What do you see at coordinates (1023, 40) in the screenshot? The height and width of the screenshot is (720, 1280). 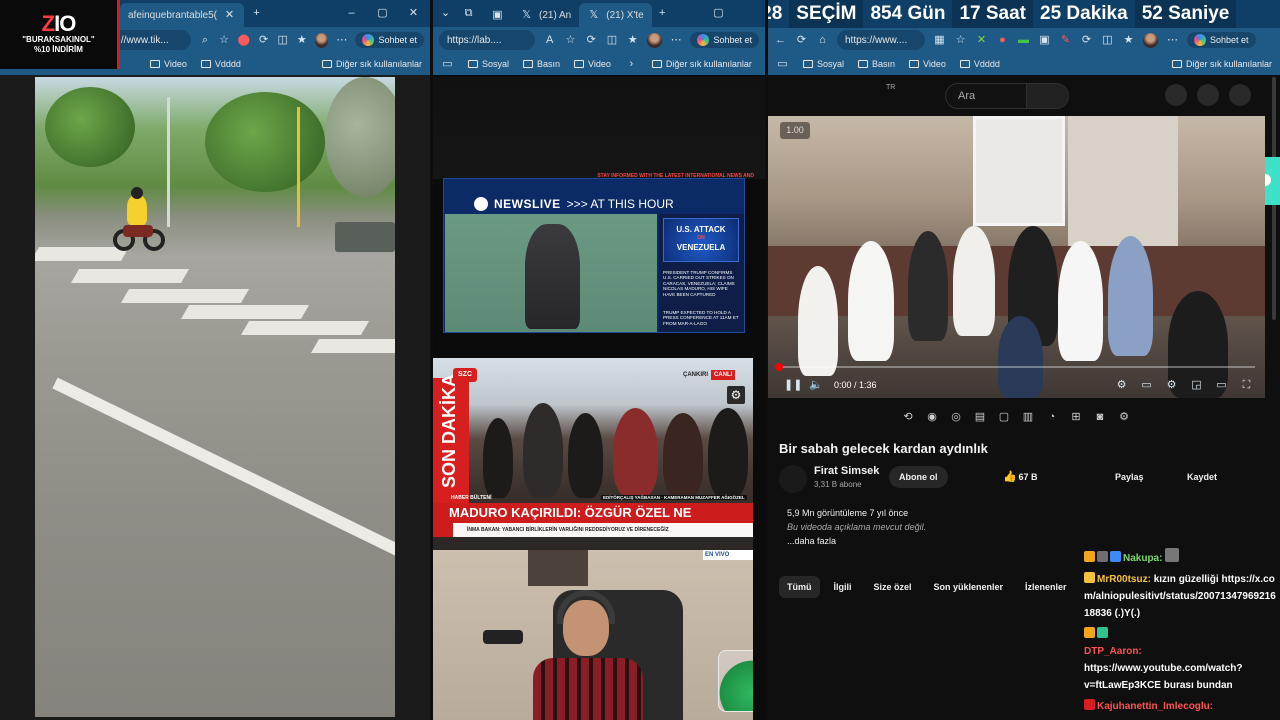 I see `extension-green-icon: ▬` at bounding box center [1023, 40].